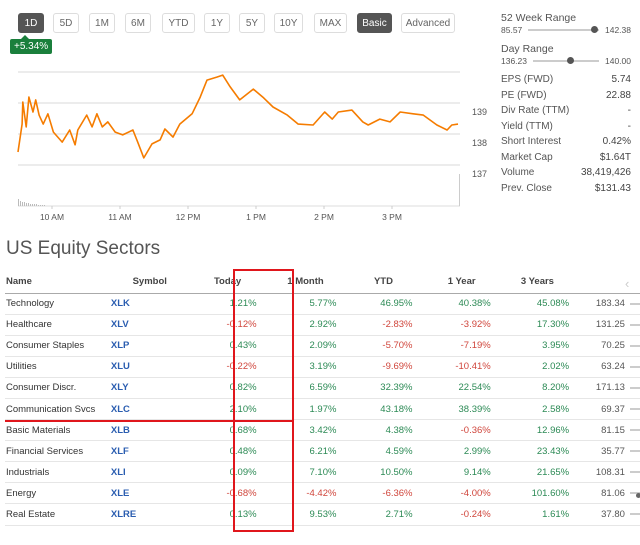 The height and width of the screenshot is (545, 640). What do you see at coordinates (31, 23) in the screenshot?
I see `range-button-1d: 1D` at bounding box center [31, 23].